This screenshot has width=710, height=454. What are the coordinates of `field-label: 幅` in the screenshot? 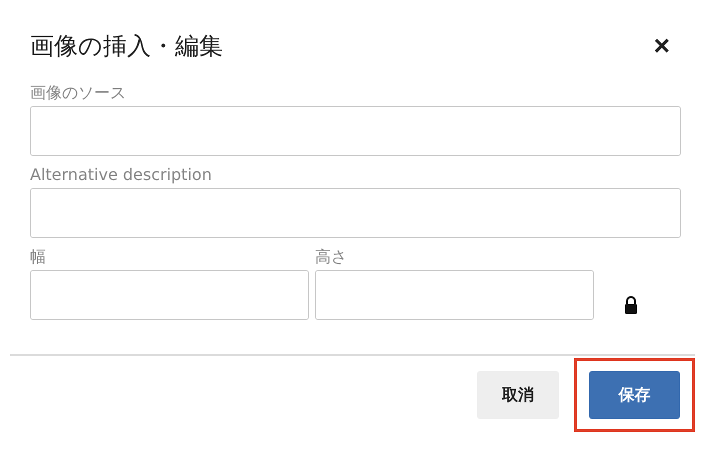 It's located at (38, 257).